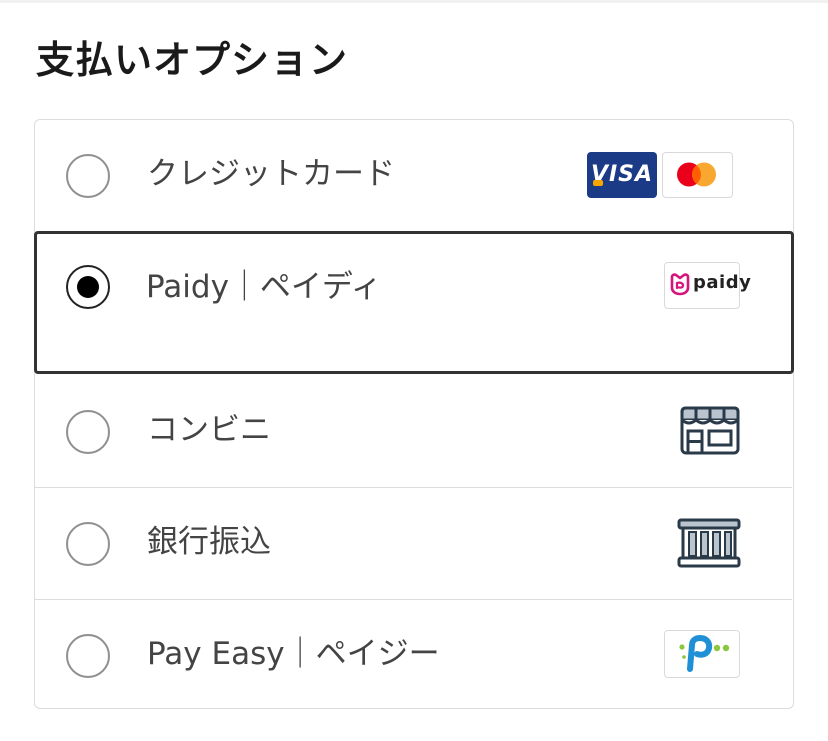  Describe the element at coordinates (414, 1) in the screenshot. I see `top-divider` at that location.